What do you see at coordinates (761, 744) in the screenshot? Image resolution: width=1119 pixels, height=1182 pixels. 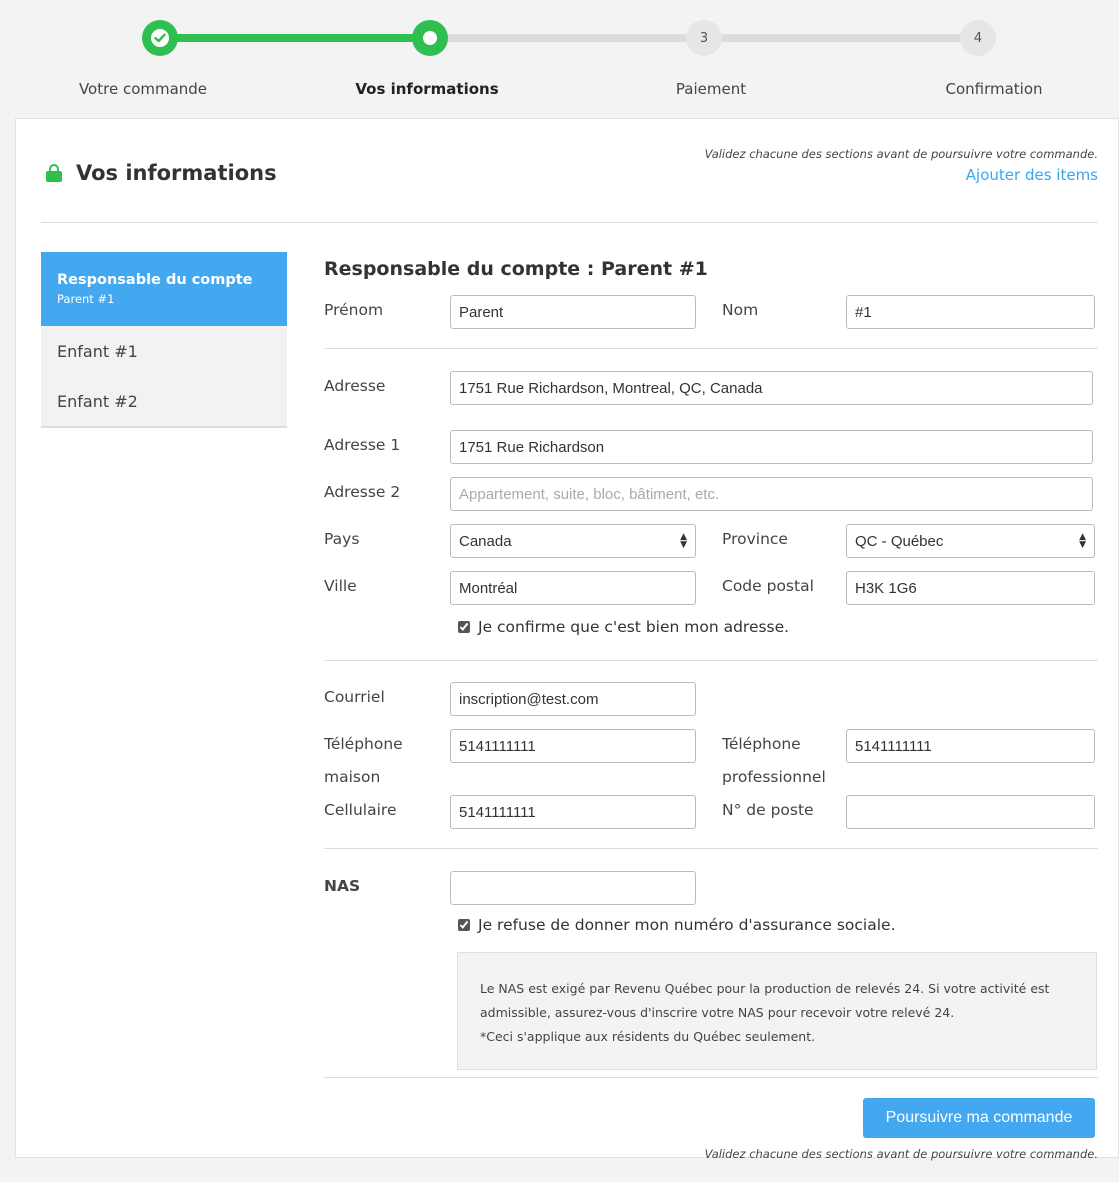 I see `work-phone-label-line1: Téléphone` at bounding box center [761, 744].